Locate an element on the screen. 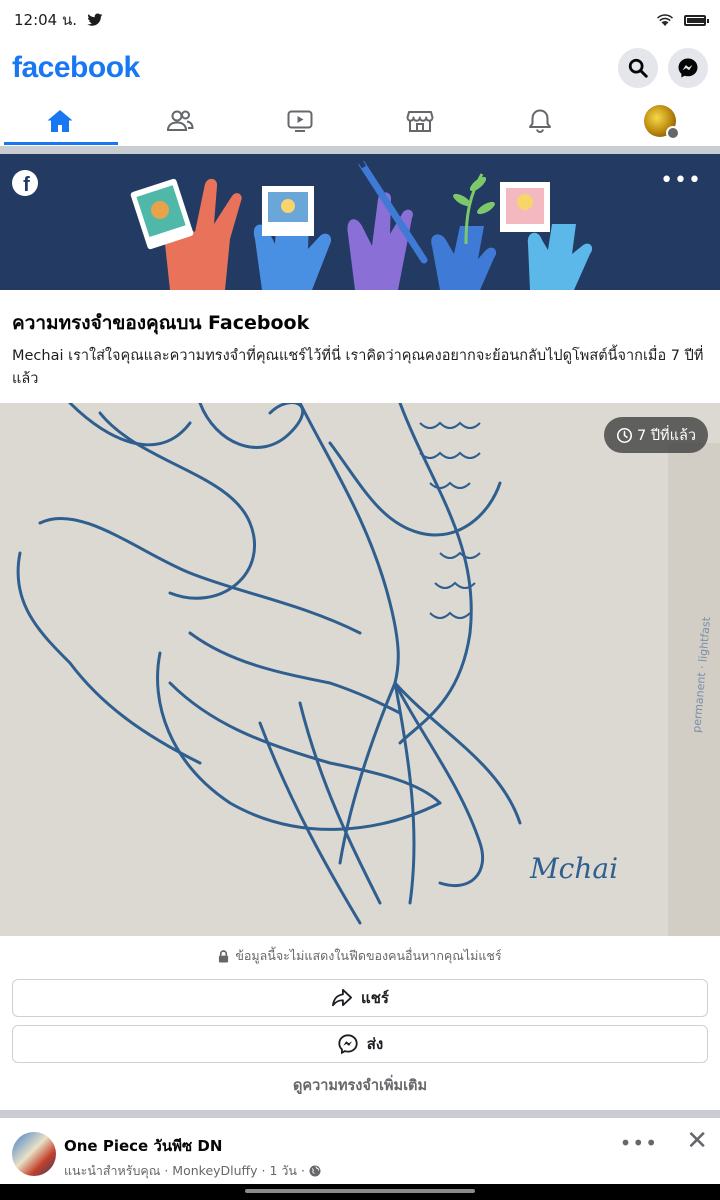 The image size is (720, 1200). friends-icon is located at coordinates (180, 120).